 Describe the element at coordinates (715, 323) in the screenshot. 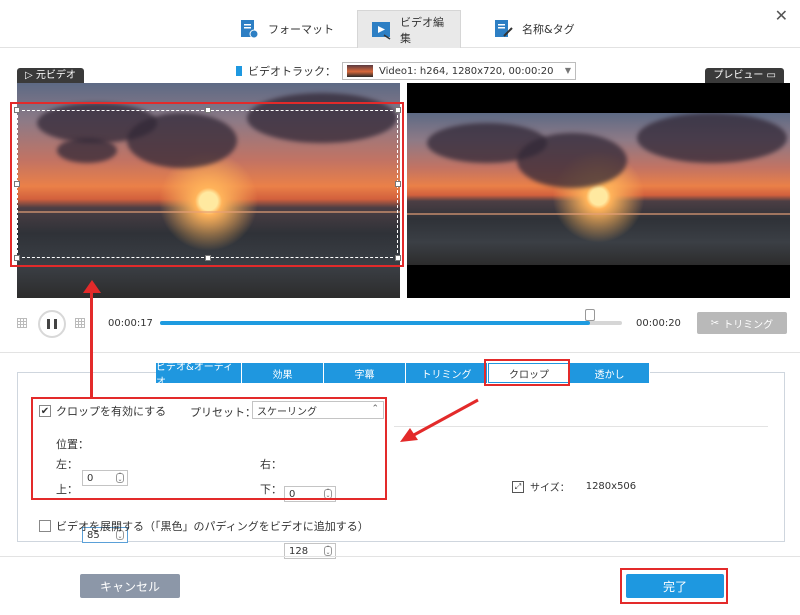

I see `scissors-icon: ✂` at that location.